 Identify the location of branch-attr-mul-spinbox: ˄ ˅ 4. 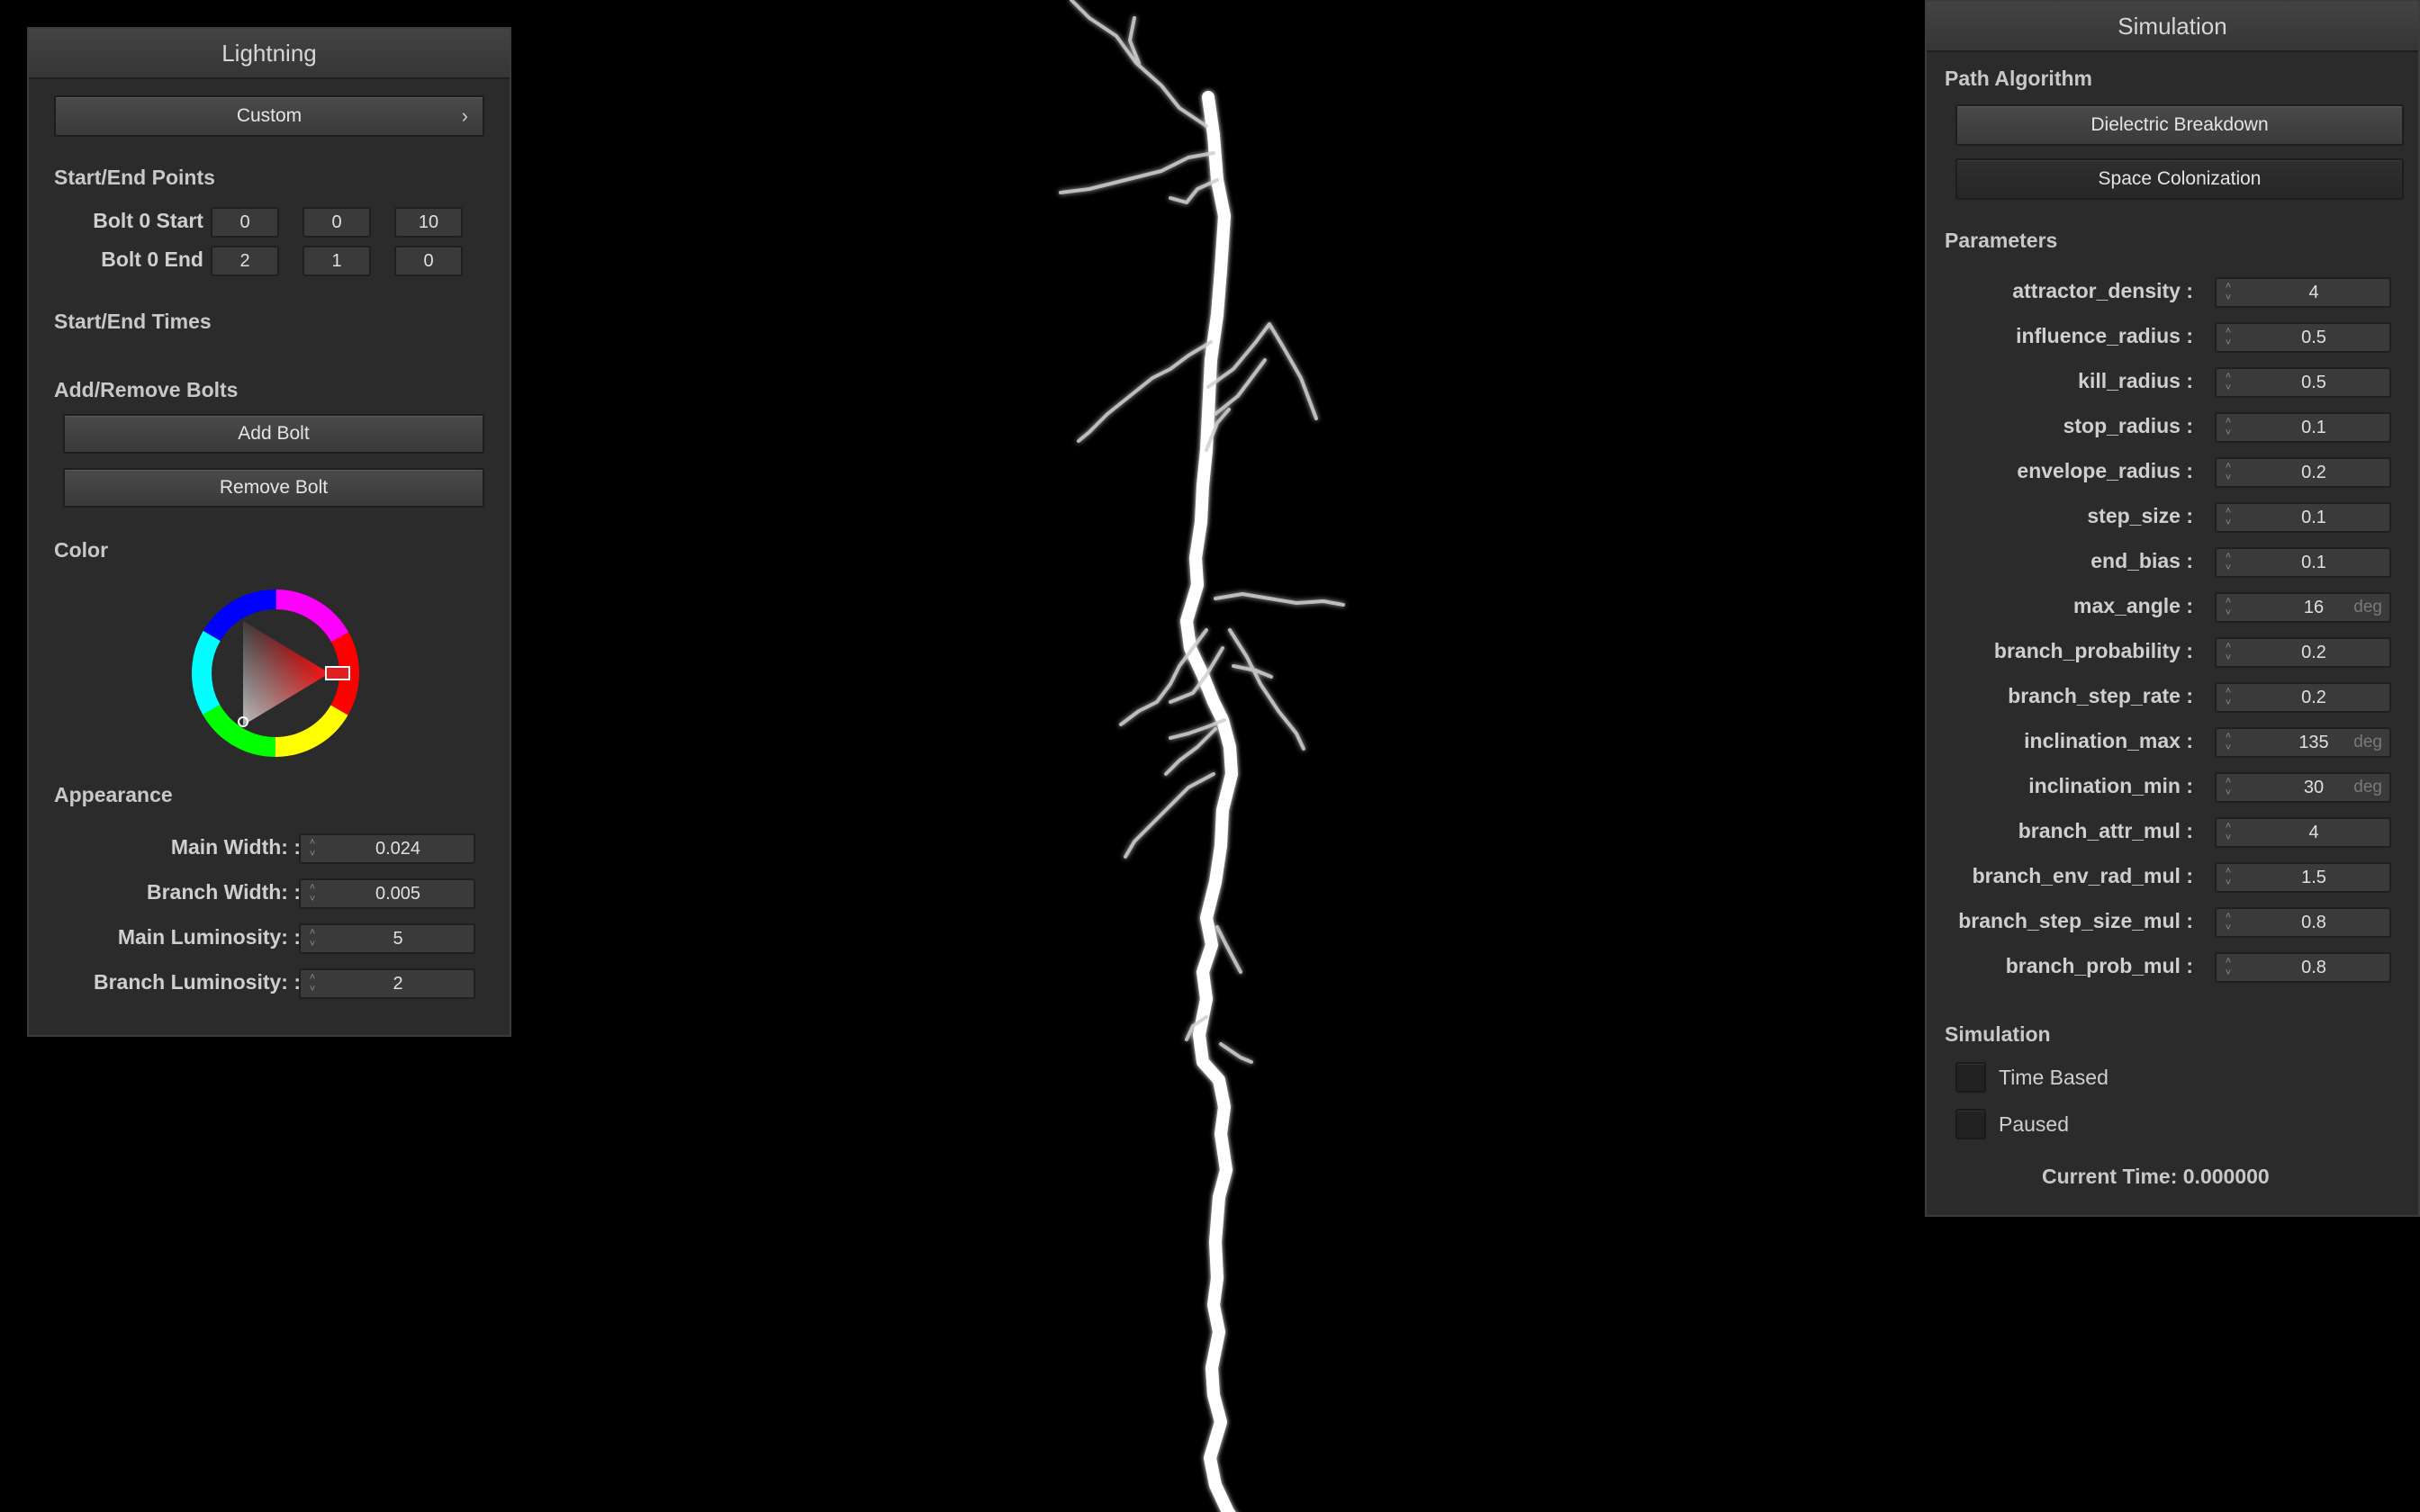
(2303, 832).